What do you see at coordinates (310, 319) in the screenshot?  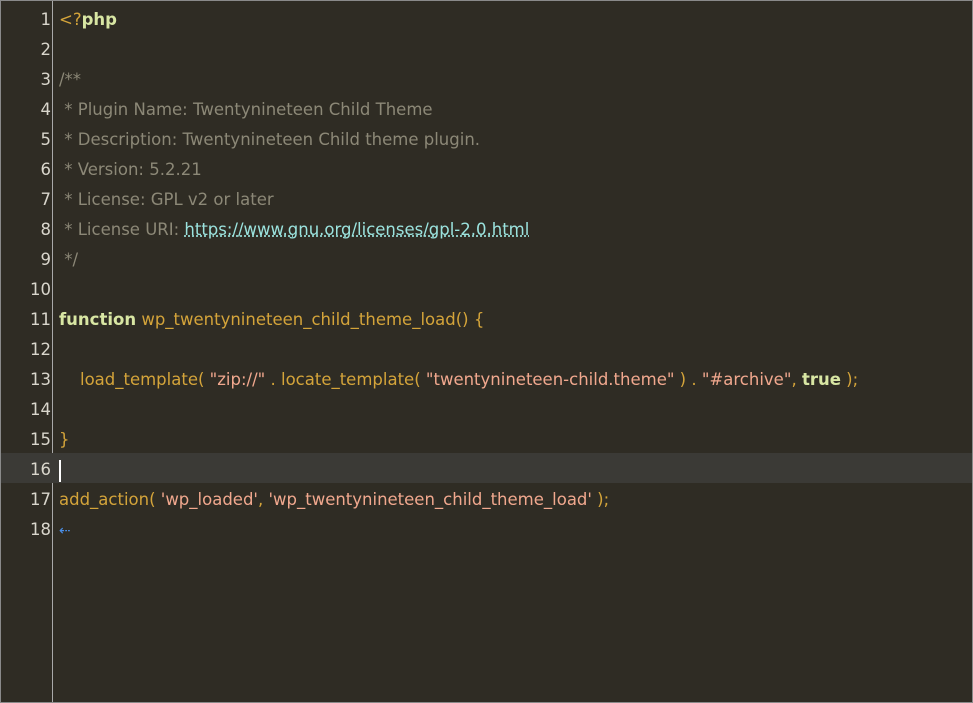 I see `code-token: wp_twentynineteen_child_theme_load() {` at bounding box center [310, 319].